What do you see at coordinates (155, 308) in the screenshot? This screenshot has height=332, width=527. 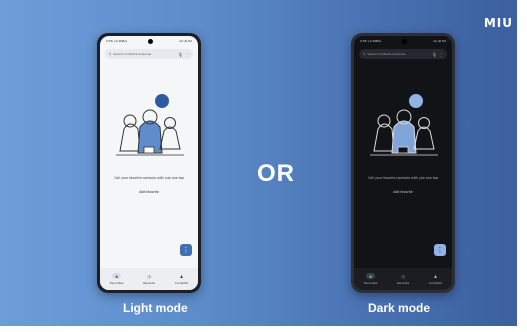 I see `light-mode-caption: Light mode` at bounding box center [155, 308].